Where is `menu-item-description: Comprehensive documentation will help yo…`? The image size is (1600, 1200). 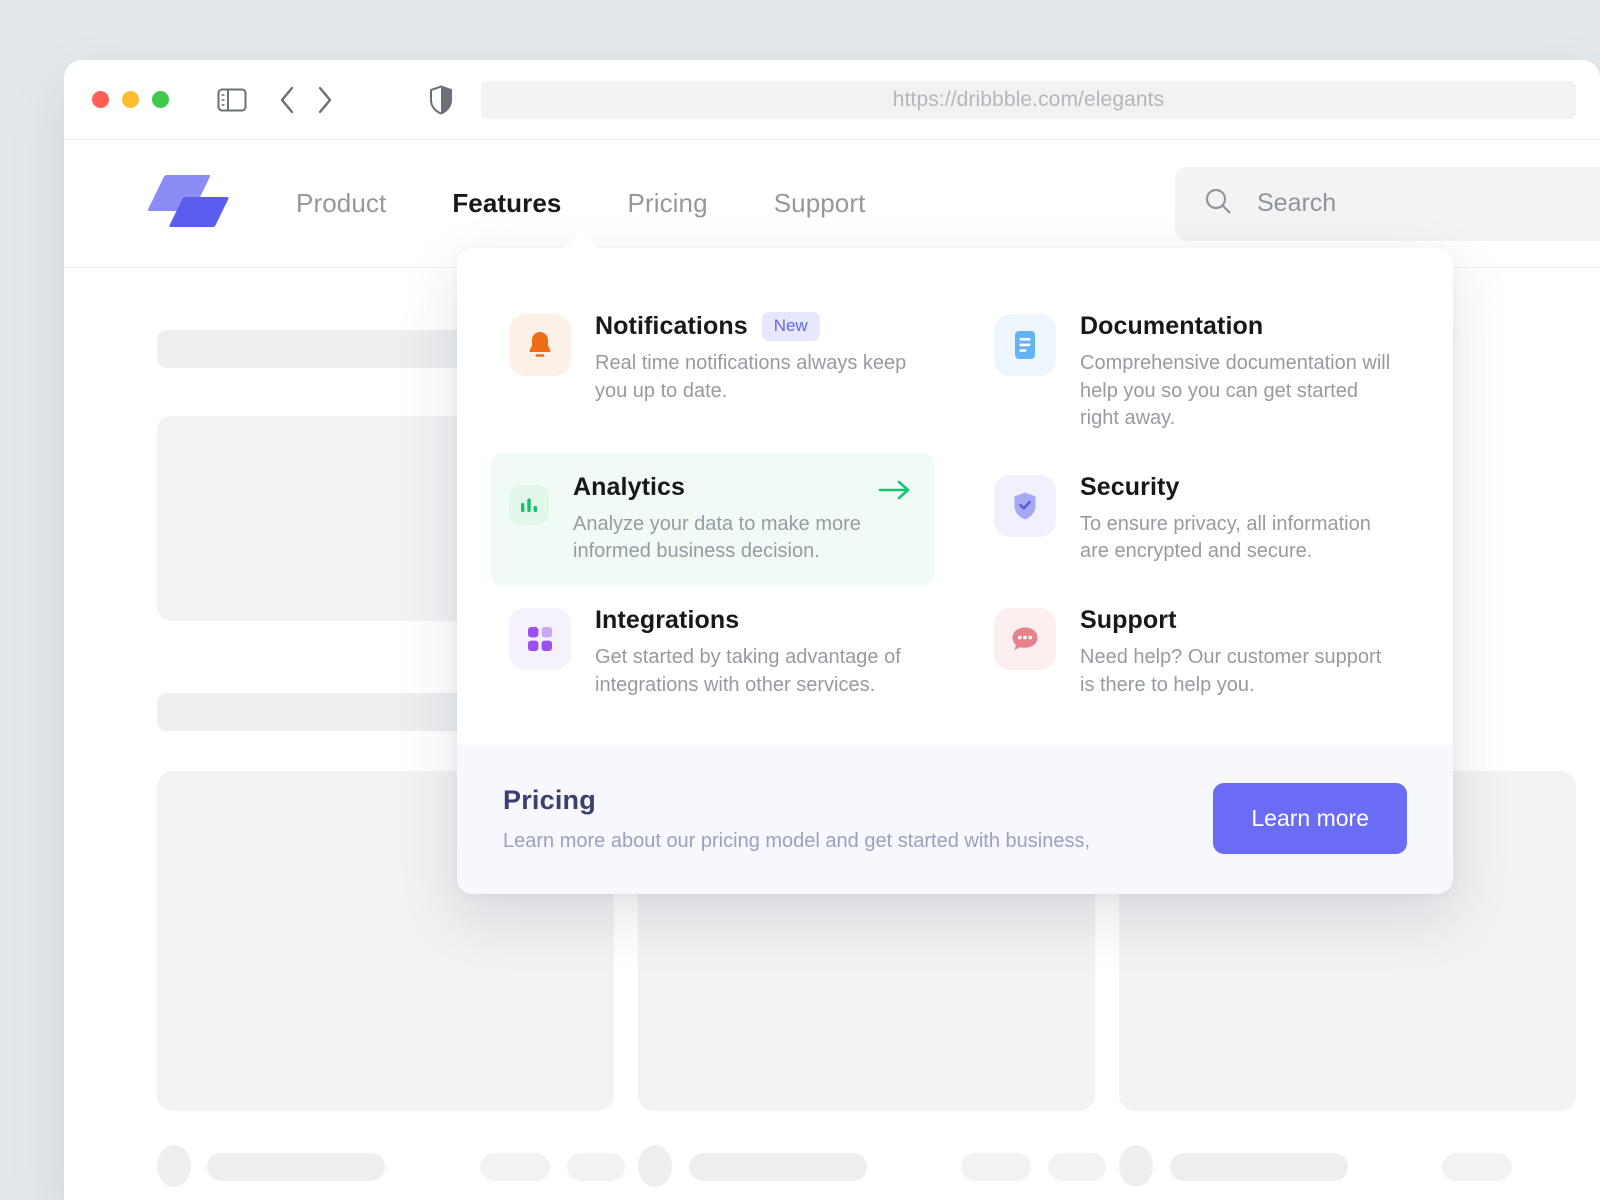
menu-item-description: Comprehensive documentation will help yo… is located at coordinates (1235, 391).